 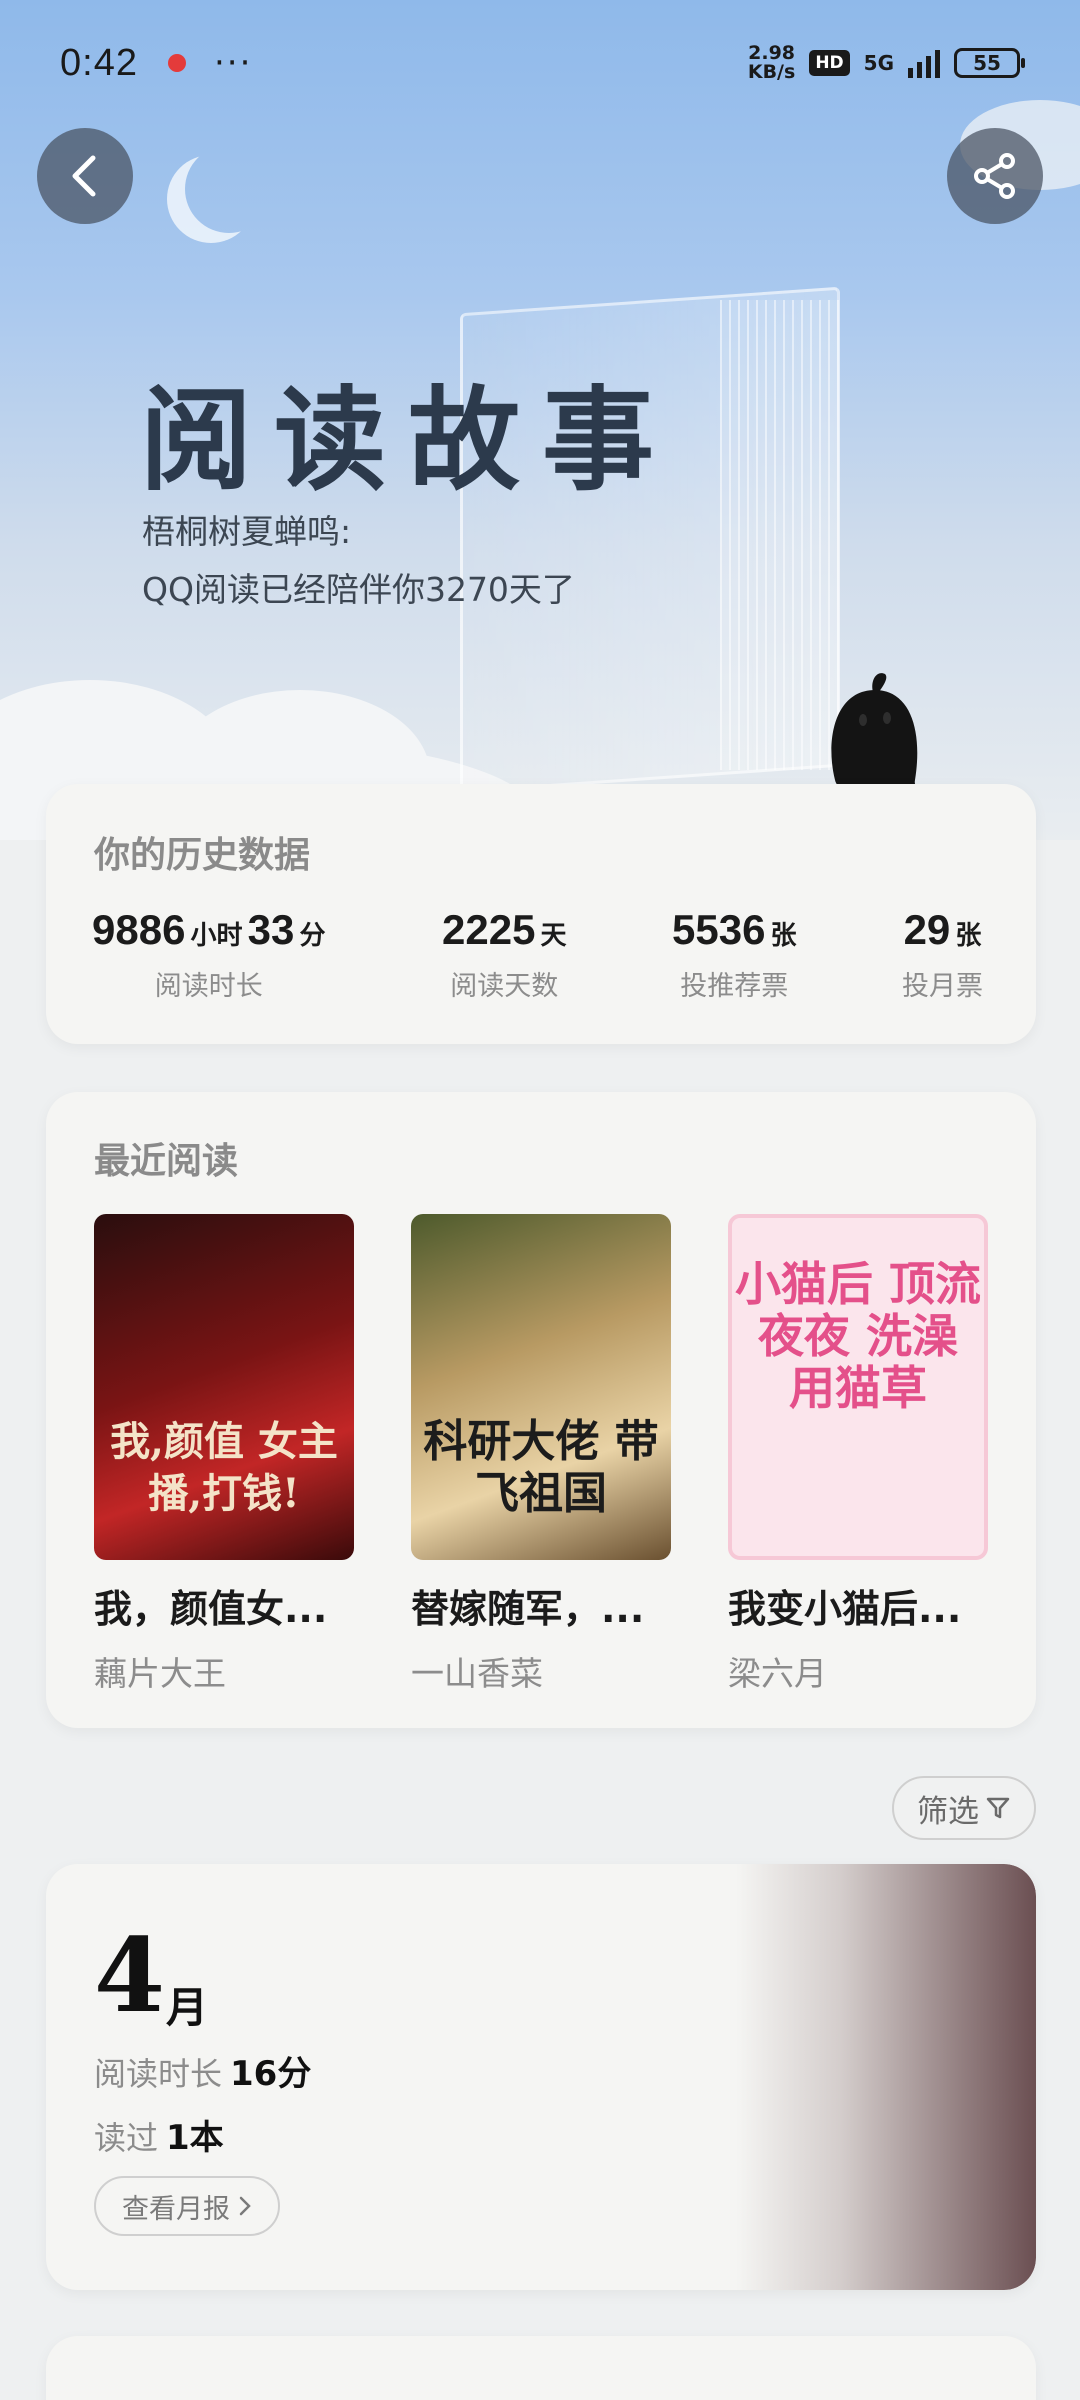 I want to click on cover-title-text: 科研大佬 带飞祖国, so click(x=541, y=1467).